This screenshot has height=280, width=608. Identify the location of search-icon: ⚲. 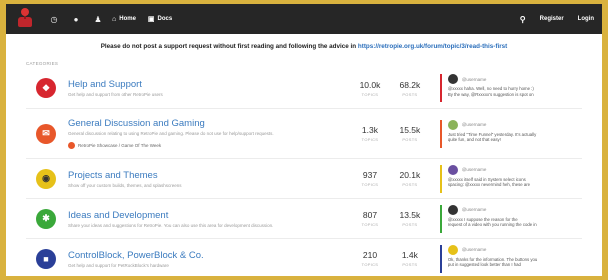
(523, 19).